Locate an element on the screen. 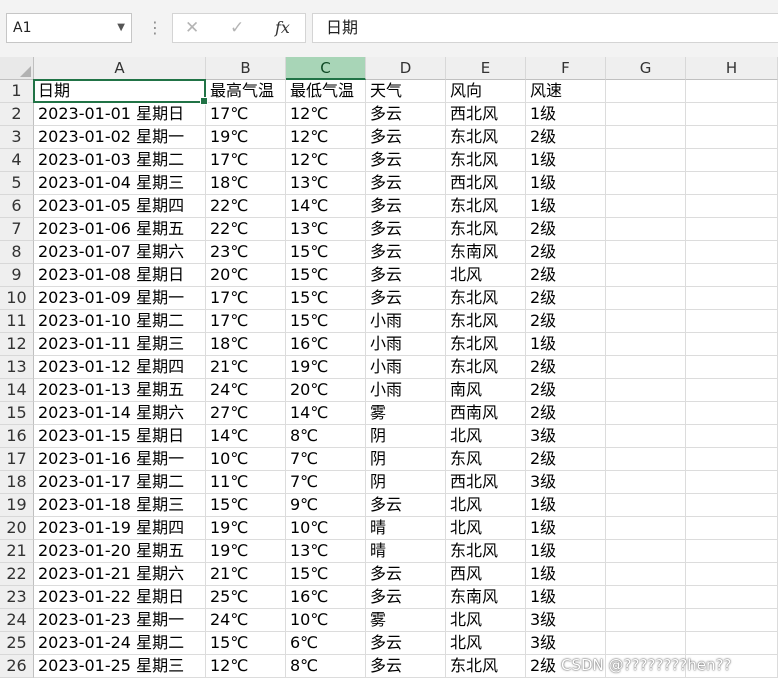 This screenshot has width=778, height=683. cell-e20: 北风 is located at coordinates (486, 528).